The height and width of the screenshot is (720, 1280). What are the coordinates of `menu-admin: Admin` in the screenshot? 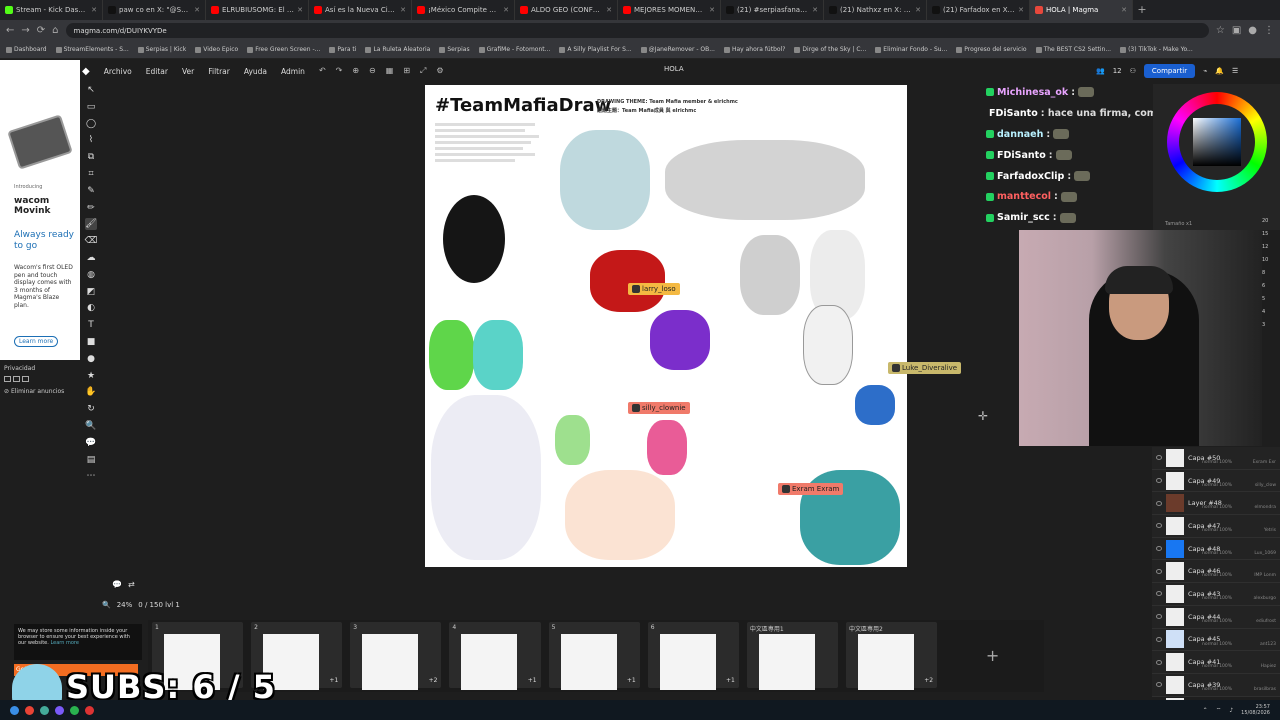 It's located at (293, 71).